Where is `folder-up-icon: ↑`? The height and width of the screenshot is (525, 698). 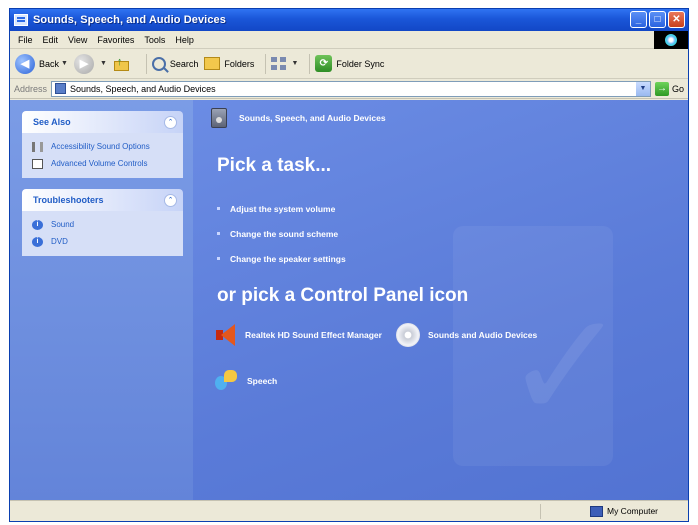
folder-up-icon: ↑ is located at coordinates (122, 64).